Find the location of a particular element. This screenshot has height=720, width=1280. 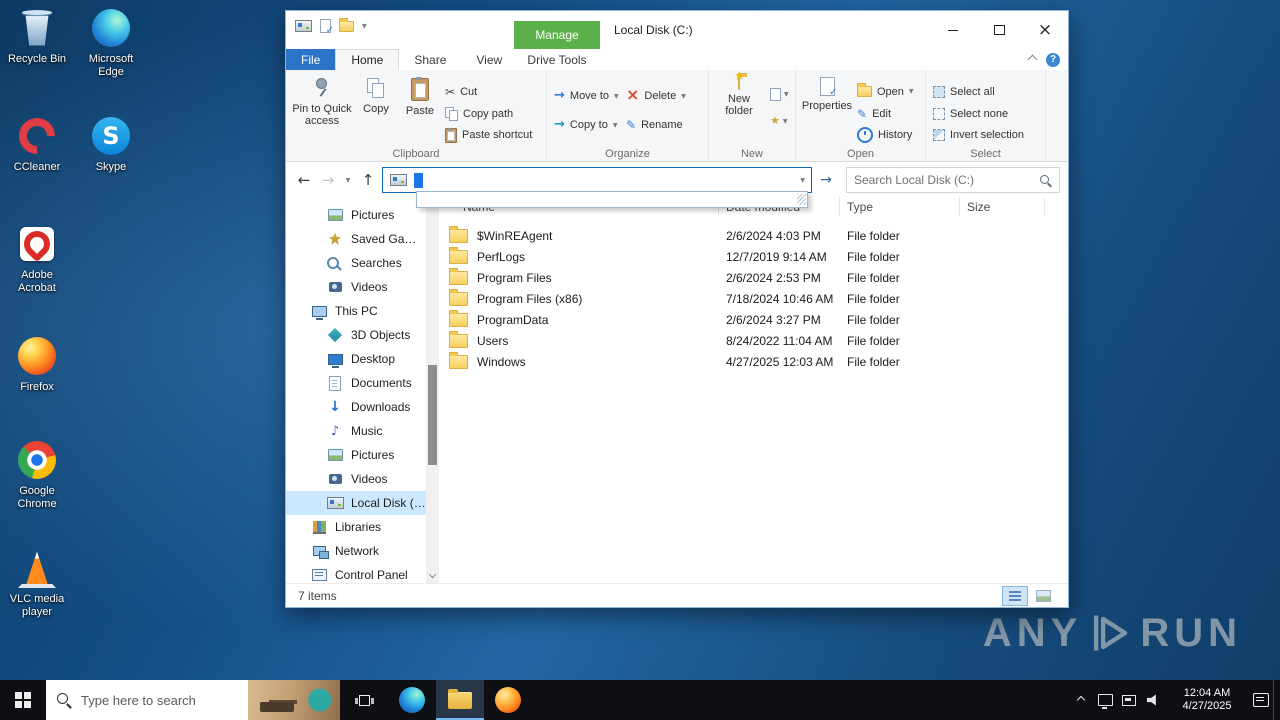

minimize-button is located at coordinates (953, 30).